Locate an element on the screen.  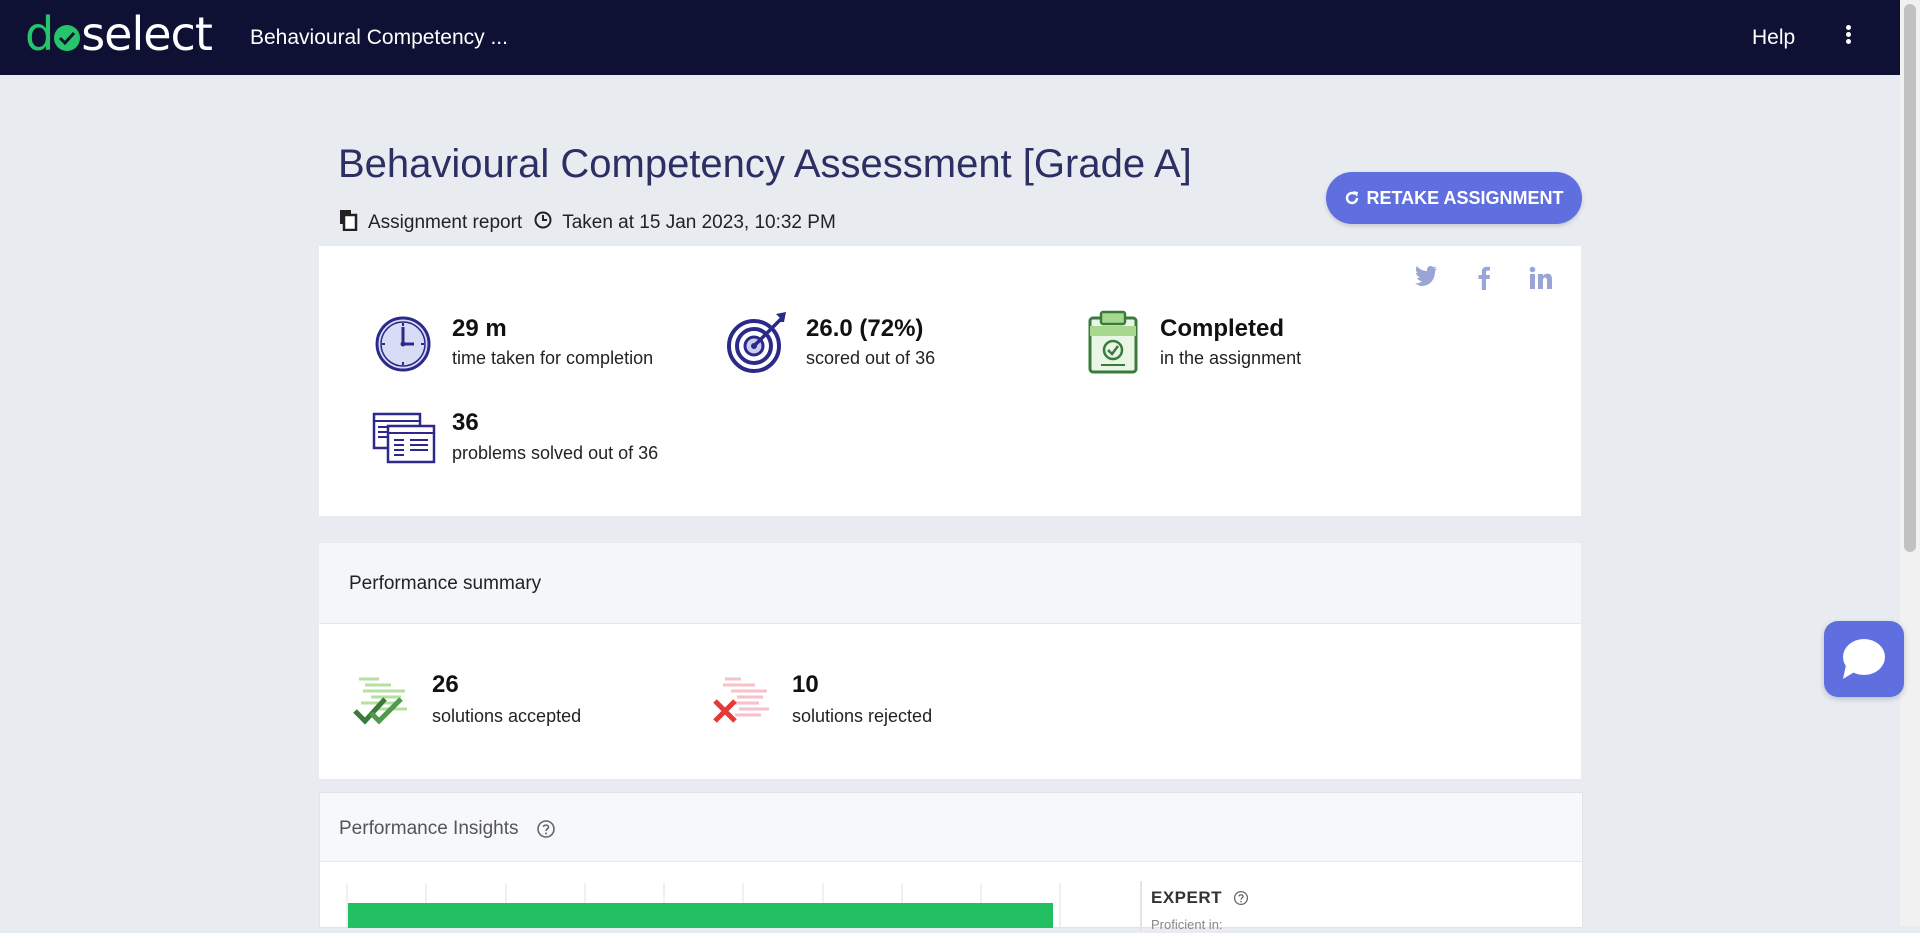
more-options-icon is located at coordinates (1848, 37).